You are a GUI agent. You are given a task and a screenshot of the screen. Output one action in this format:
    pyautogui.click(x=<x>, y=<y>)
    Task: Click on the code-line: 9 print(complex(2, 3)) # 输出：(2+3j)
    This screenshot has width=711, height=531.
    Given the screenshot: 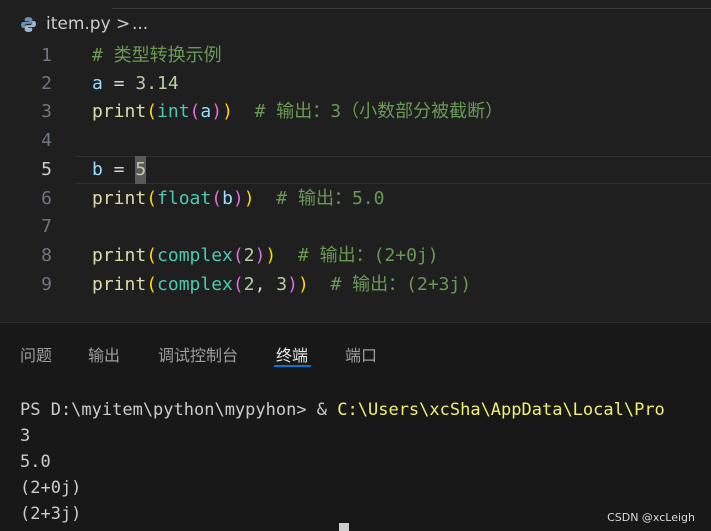 What is the action you would take?
    pyautogui.click(x=355, y=285)
    